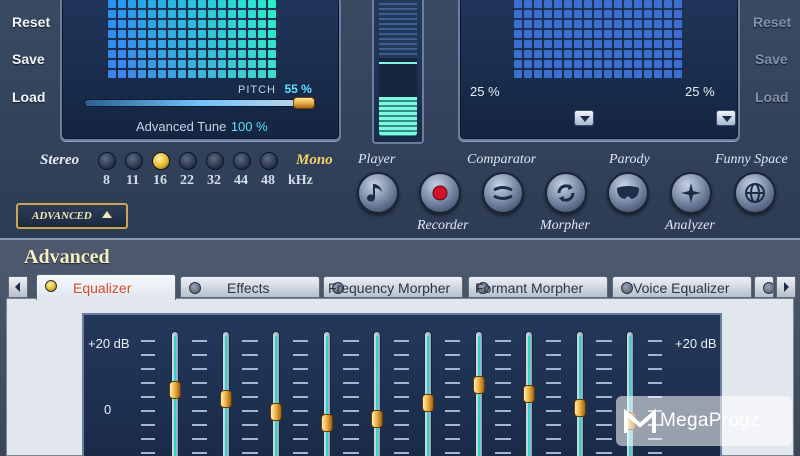 The image size is (800, 456). I want to click on record-icon, so click(440, 193).